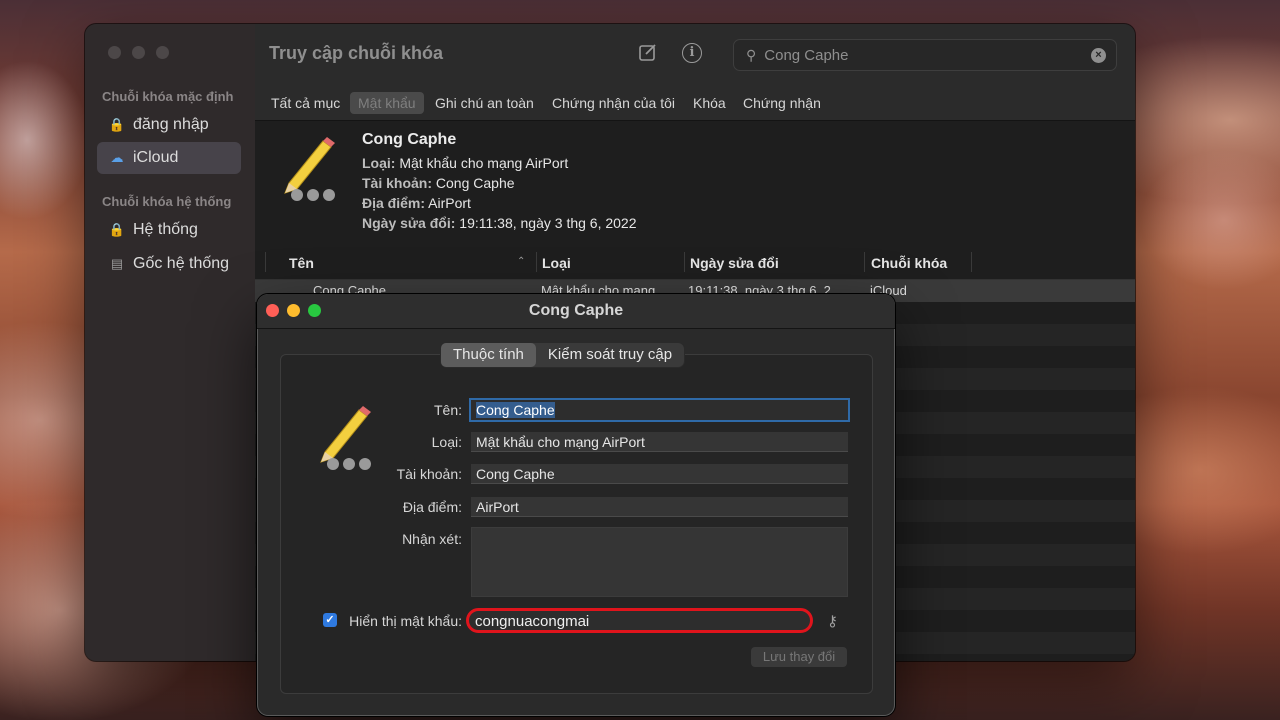 The width and height of the screenshot is (1280, 720). I want to click on save-changes-button: Lưu thay đổi, so click(799, 657).